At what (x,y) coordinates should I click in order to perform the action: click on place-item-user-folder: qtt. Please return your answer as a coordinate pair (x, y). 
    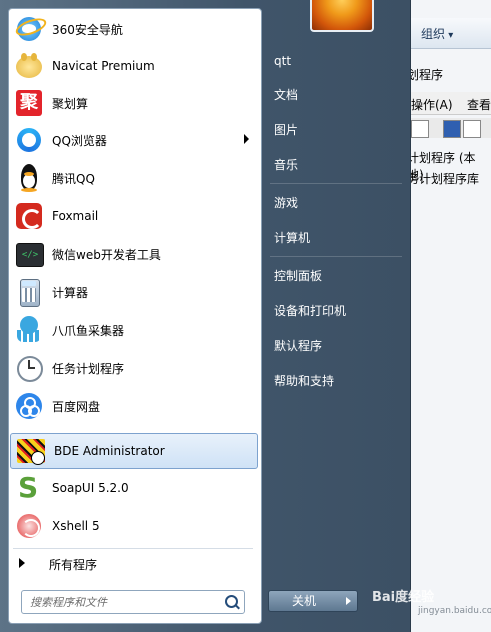
    Looking at the image, I should click on (336, 61).